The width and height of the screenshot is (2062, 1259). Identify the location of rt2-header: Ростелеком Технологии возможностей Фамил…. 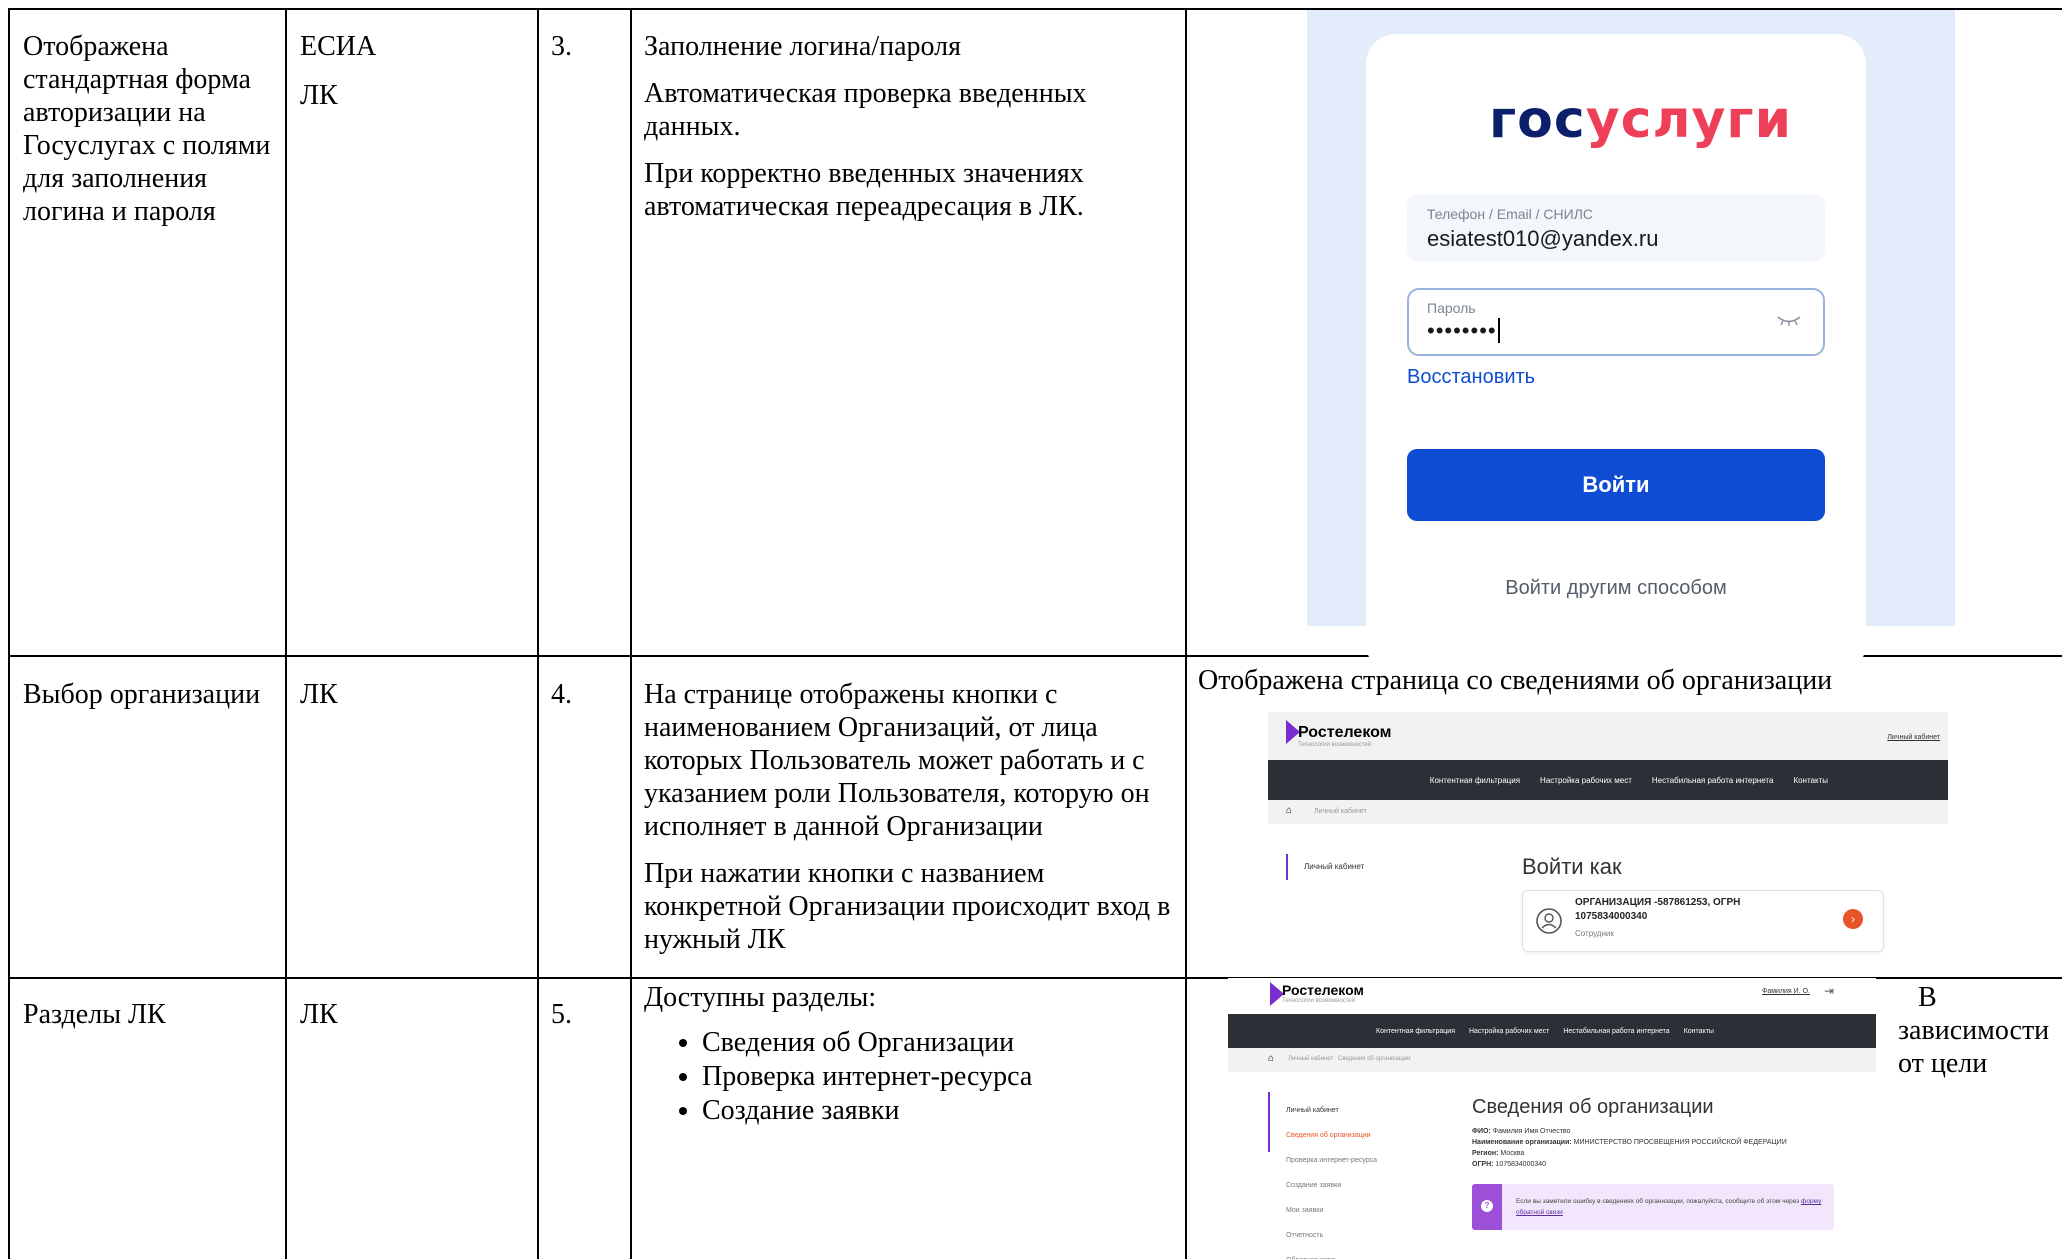
(1552, 996).